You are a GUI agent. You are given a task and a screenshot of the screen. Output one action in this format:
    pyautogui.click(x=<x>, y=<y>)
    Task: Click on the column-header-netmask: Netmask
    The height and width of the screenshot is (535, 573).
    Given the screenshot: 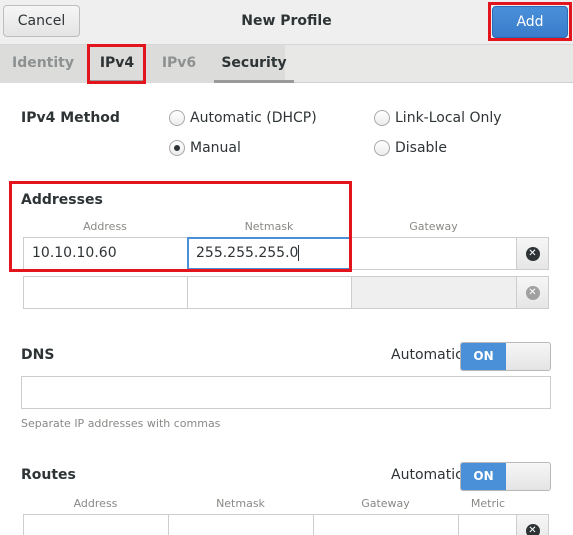 What is the action you would take?
    pyautogui.click(x=269, y=226)
    